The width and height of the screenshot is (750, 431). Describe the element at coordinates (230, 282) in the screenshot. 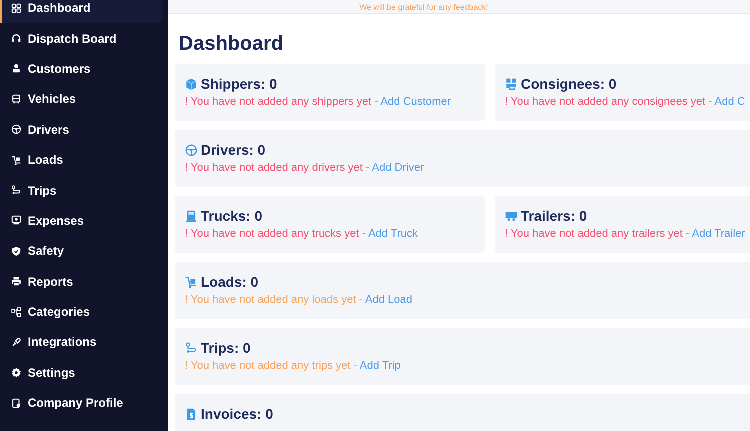

I see `card-title: Loads: 0` at that location.